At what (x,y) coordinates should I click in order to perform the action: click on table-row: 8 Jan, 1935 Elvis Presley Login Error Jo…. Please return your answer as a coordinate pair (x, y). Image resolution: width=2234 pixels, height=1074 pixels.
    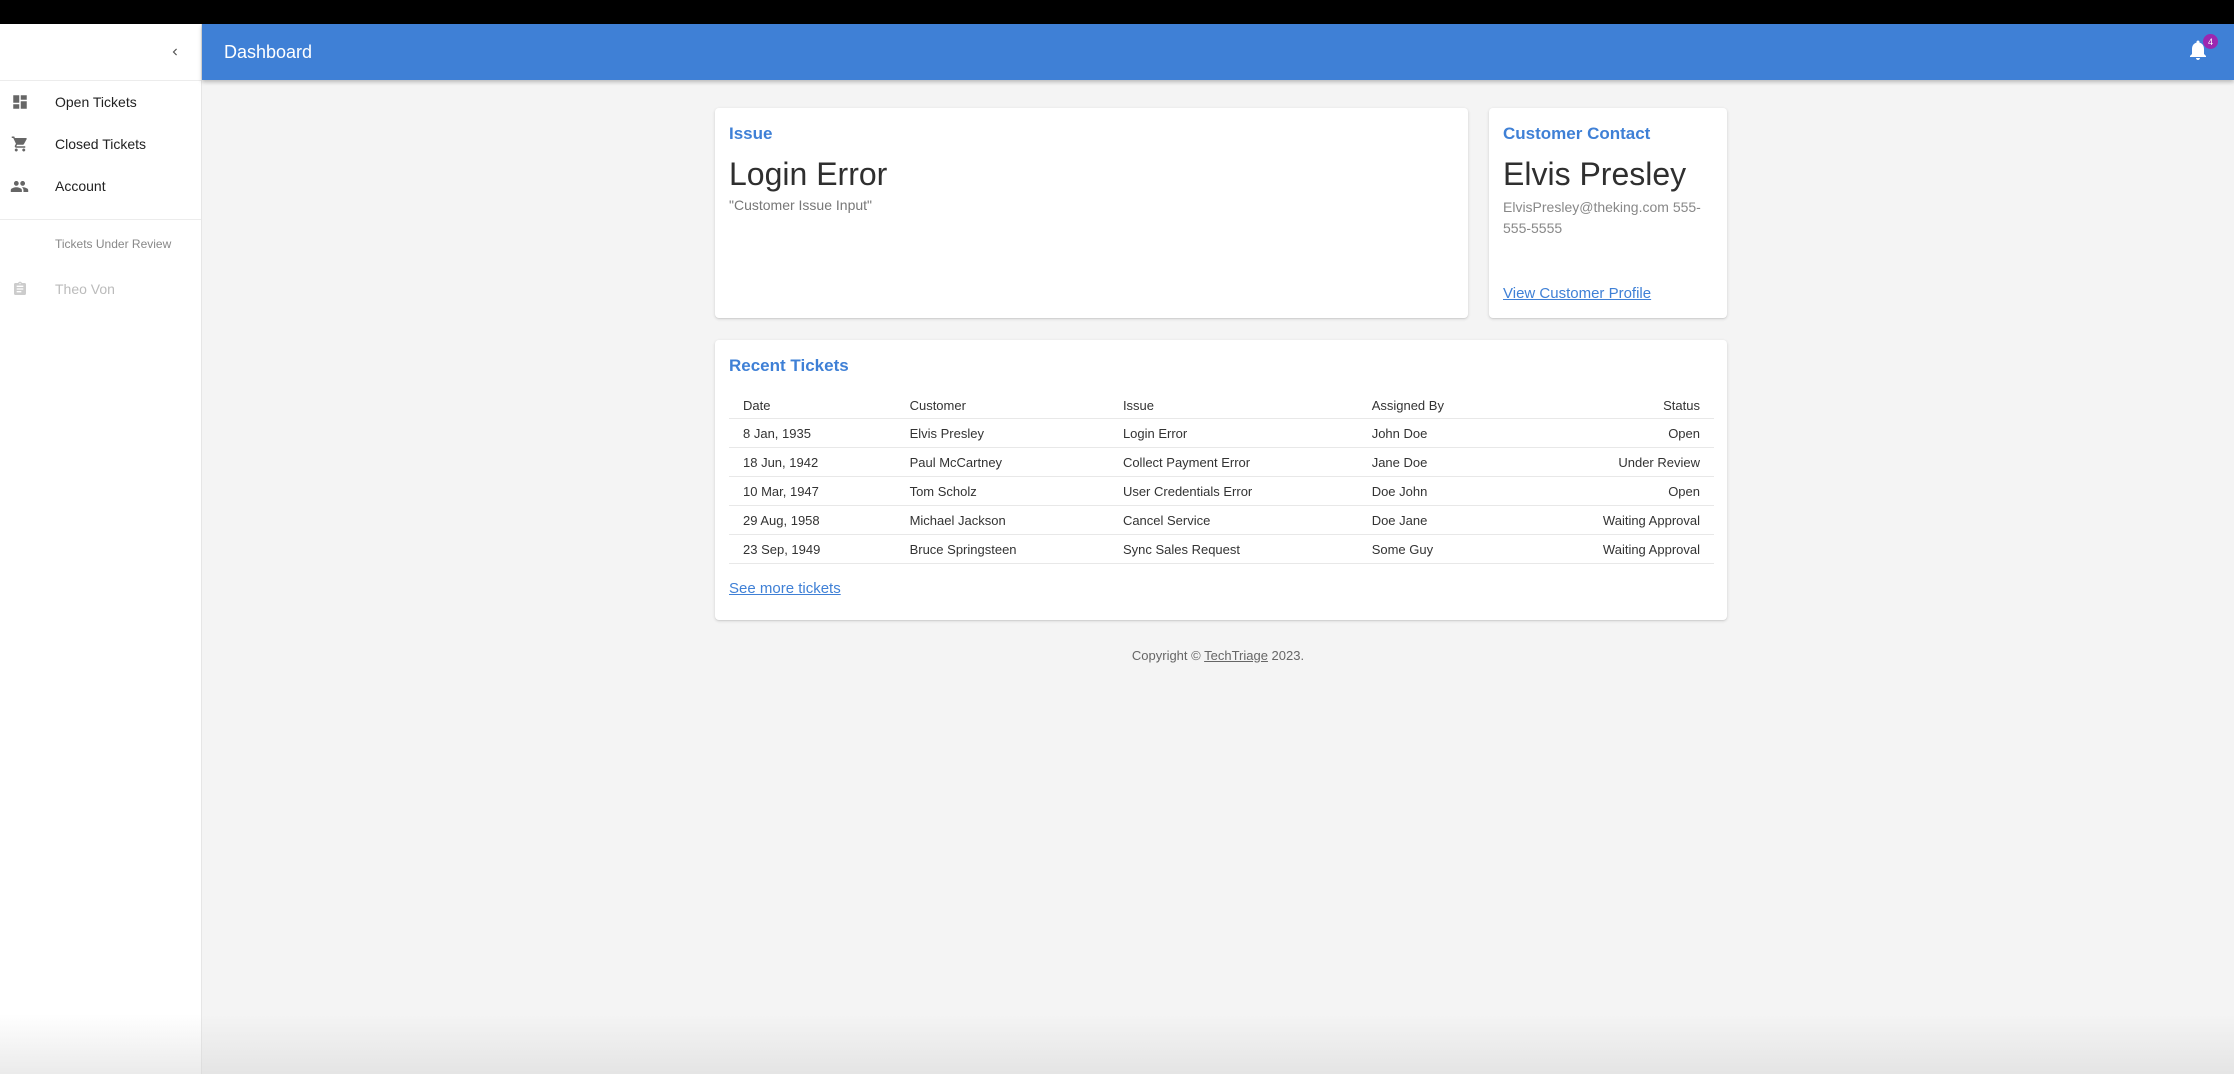
    Looking at the image, I should click on (1221, 433).